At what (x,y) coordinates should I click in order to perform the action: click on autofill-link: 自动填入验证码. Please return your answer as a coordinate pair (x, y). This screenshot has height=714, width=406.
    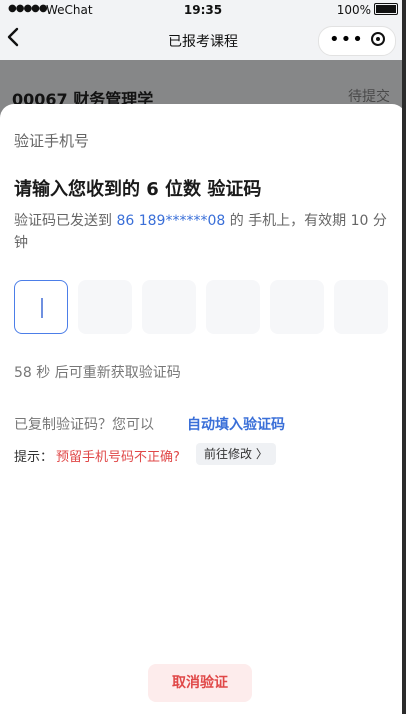
    Looking at the image, I should click on (236, 424).